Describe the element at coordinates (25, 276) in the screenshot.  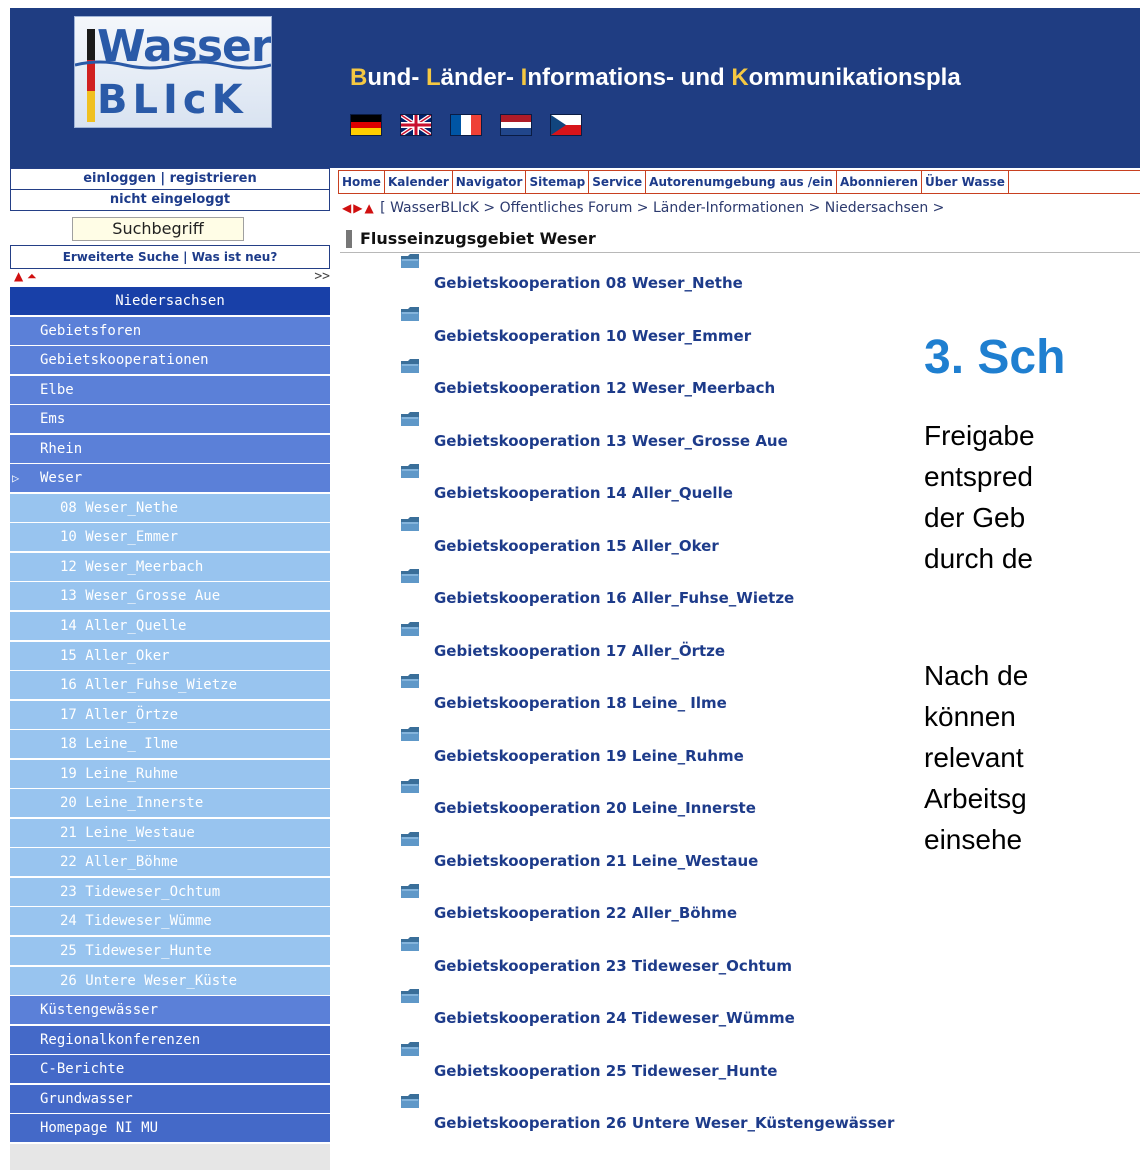
I see `collapse-arrows-icon: ▲ ⏶` at that location.